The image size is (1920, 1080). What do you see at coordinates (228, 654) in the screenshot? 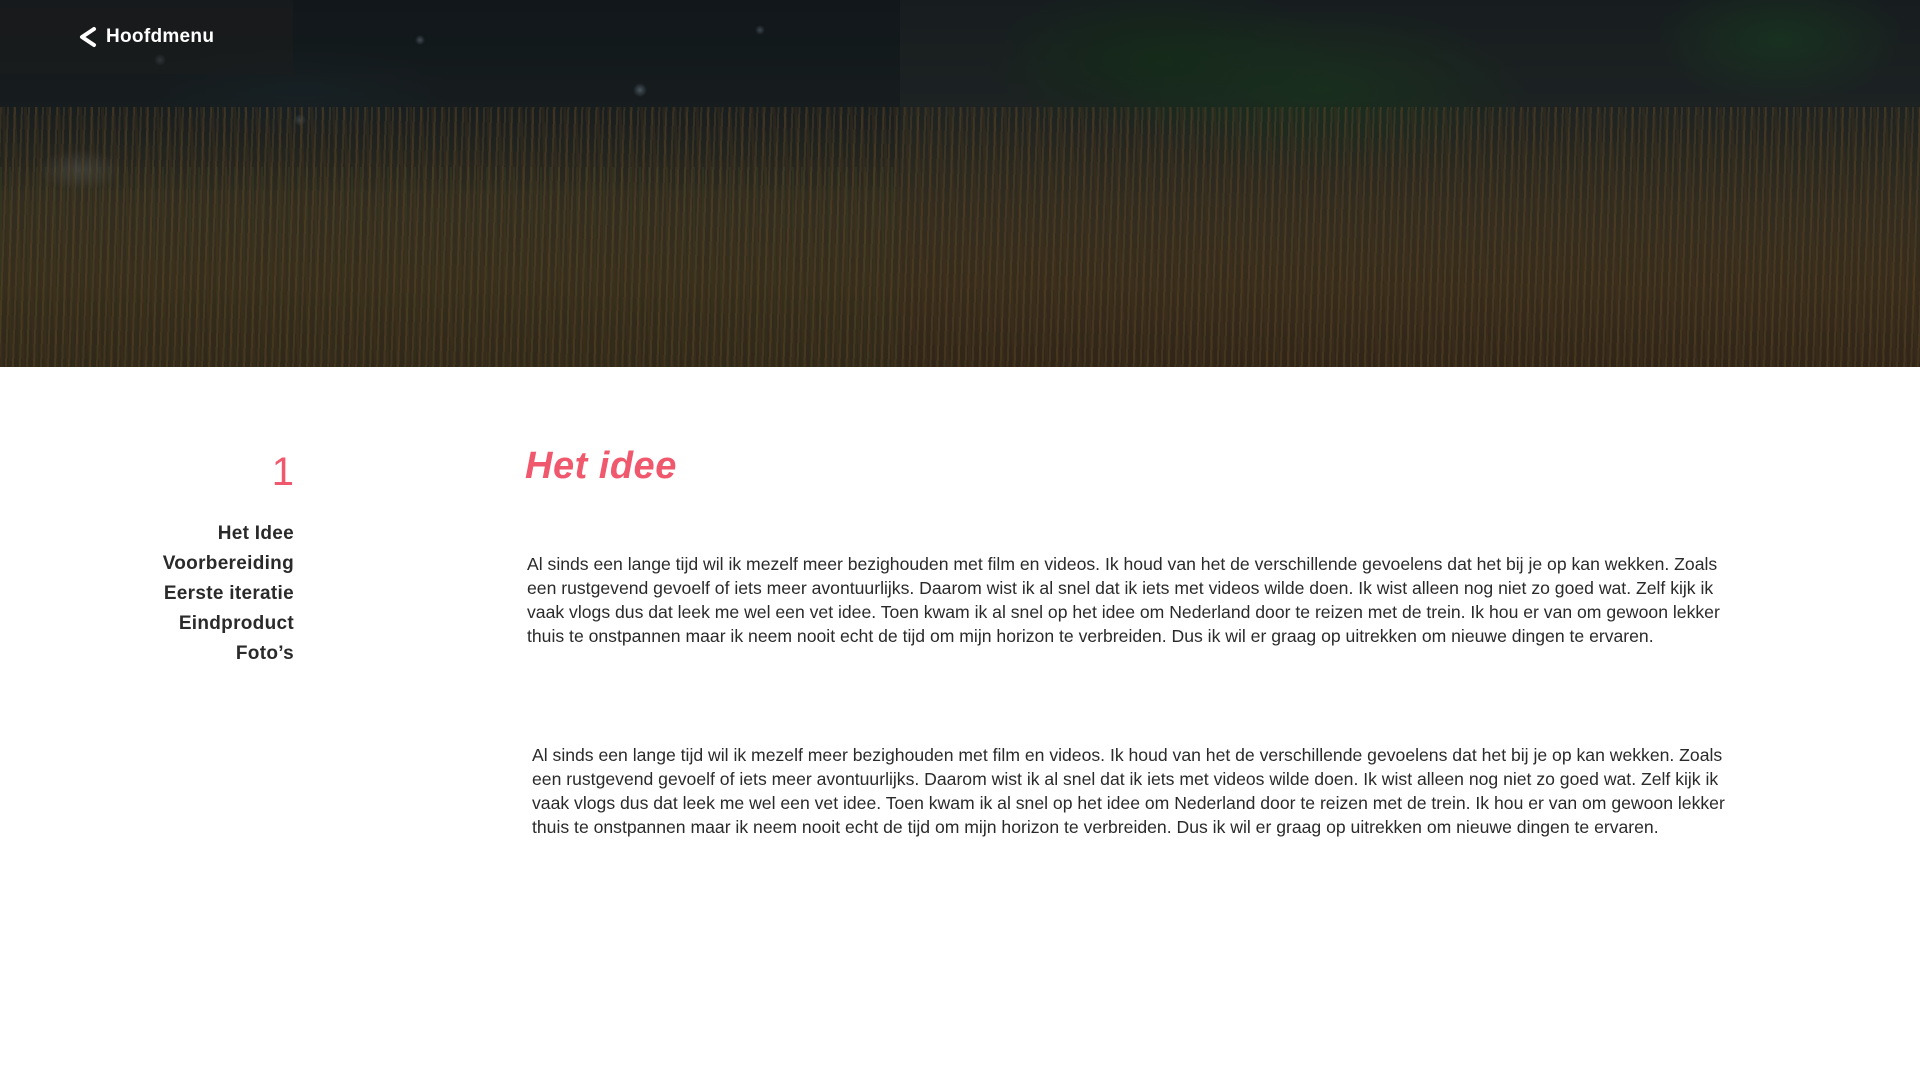
I see `nav-item-fotos: Foto’s` at bounding box center [228, 654].